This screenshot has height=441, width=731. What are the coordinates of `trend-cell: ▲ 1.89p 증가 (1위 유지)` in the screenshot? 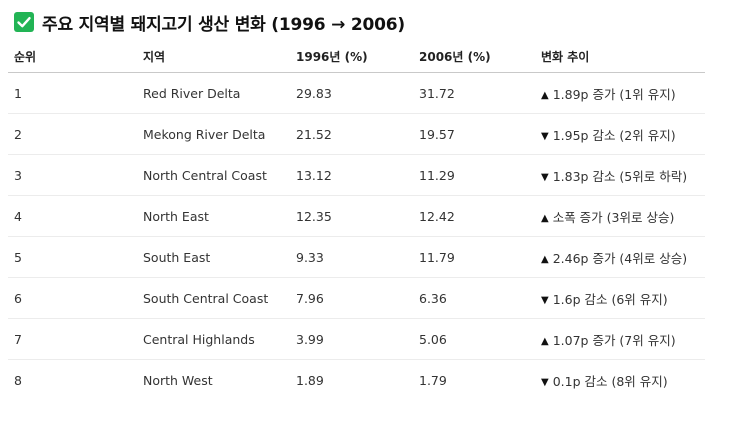 It's located at (620, 93).